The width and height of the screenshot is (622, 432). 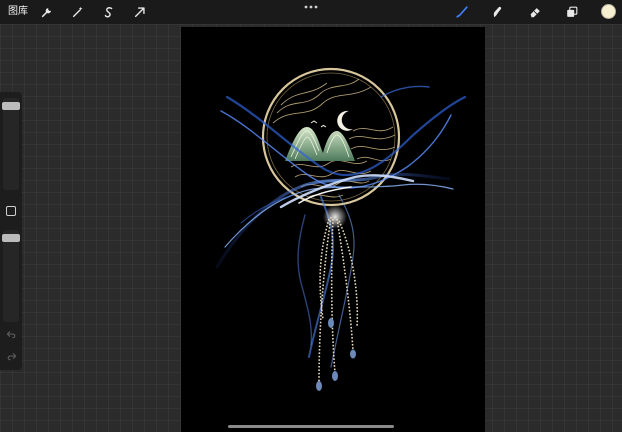 I want to click on layers-icon, so click(x=572, y=12).